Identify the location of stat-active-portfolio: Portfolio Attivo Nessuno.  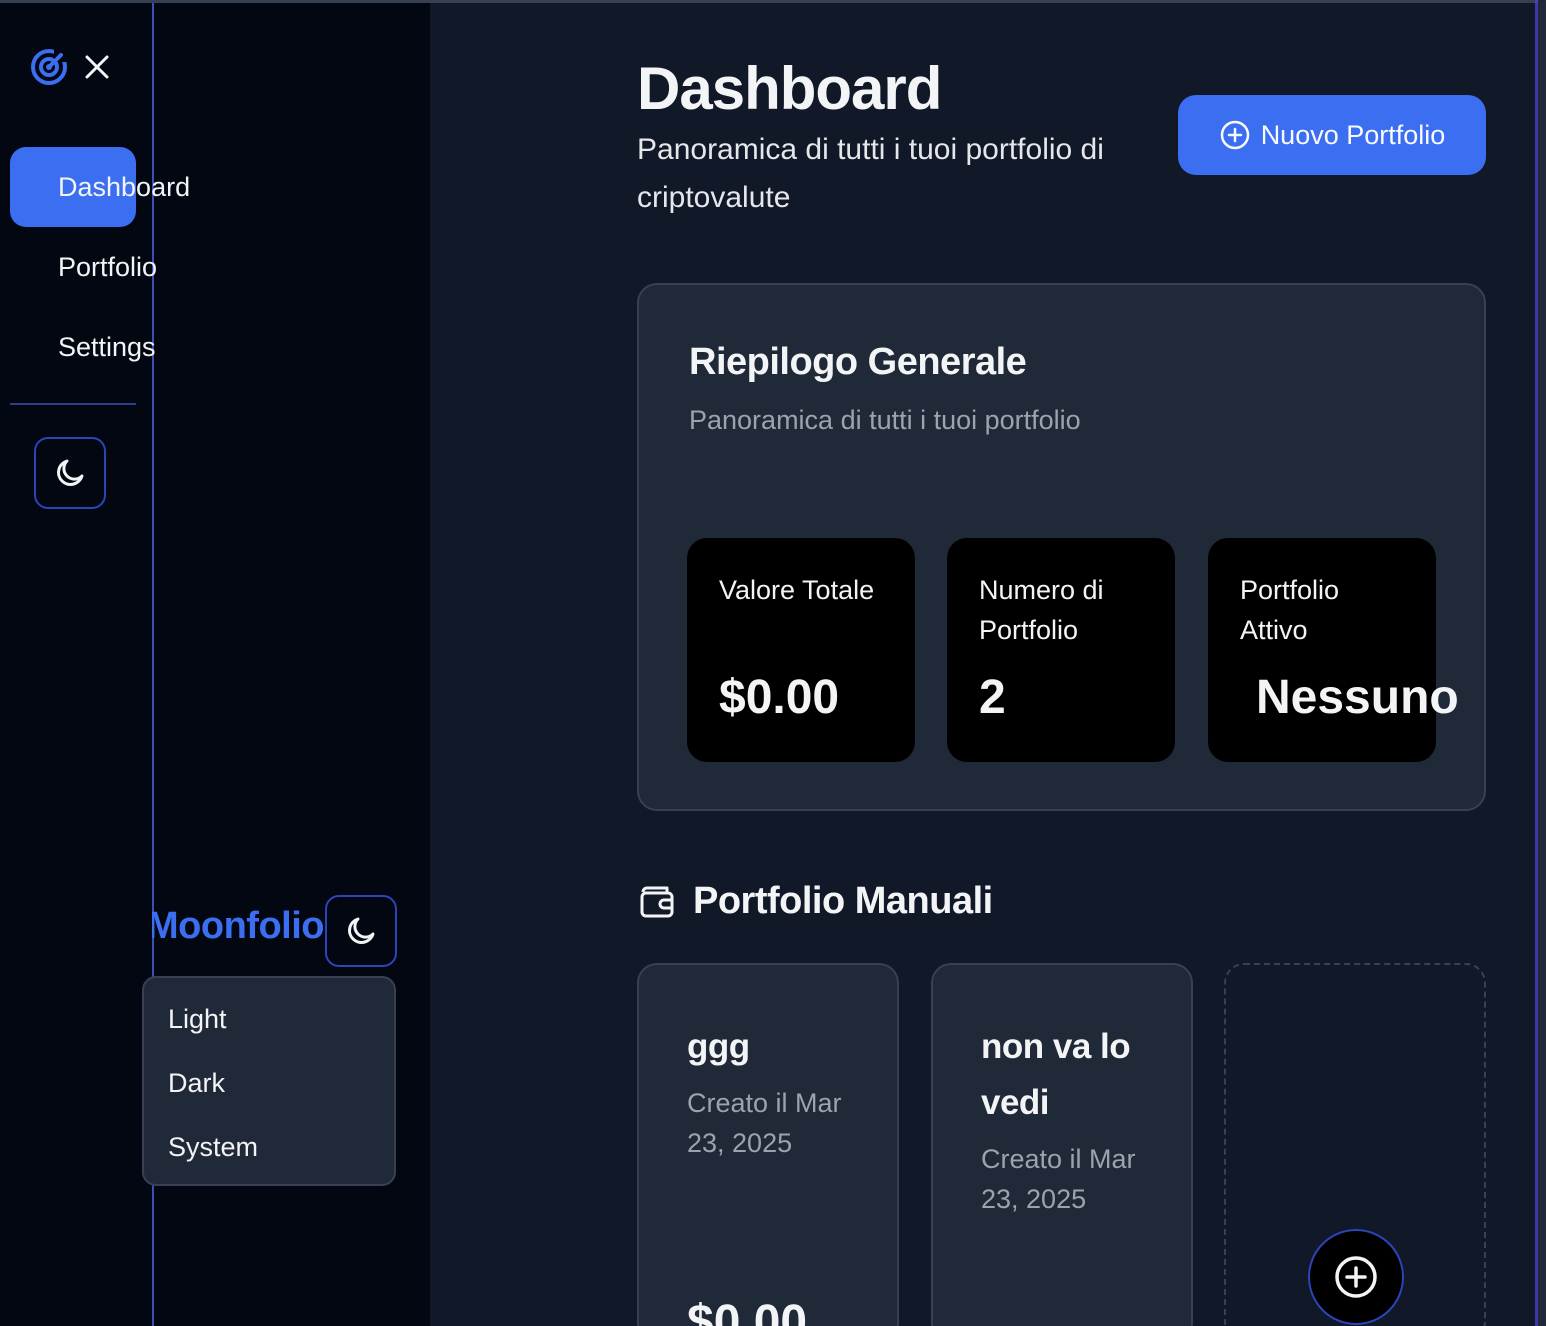
(1333, 650).